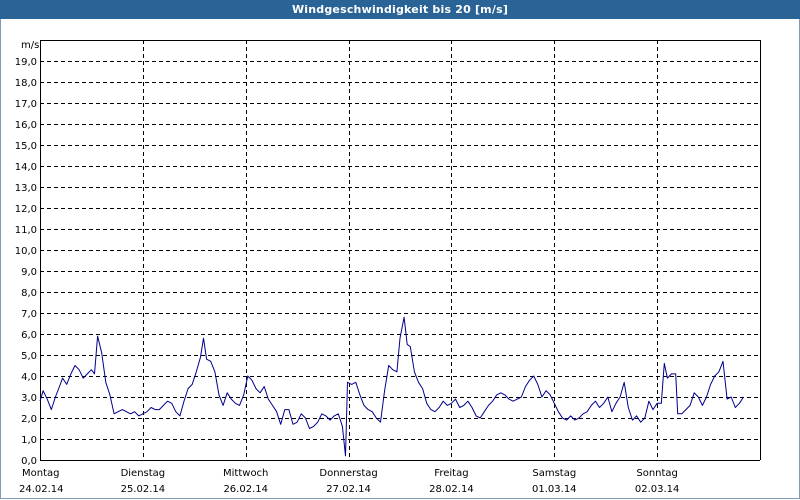 The width and height of the screenshot is (800, 500). I want to click on y-tick-label: 0,0, so click(29, 461).